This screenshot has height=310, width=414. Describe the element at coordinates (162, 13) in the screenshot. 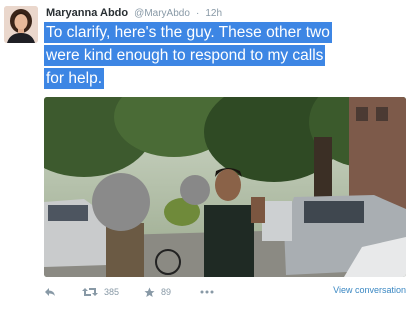

I see `author-handle: @MaryAbdo` at that location.